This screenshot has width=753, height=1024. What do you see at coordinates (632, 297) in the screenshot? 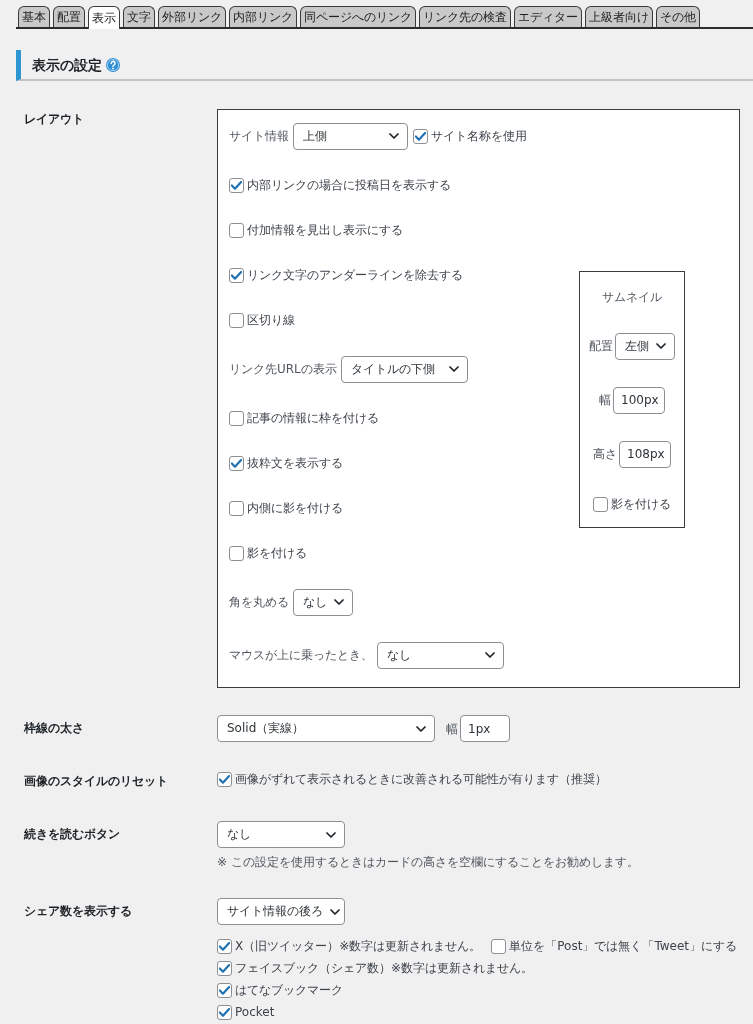
I see `panel-title: サムネイル` at bounding box center [632, 297].